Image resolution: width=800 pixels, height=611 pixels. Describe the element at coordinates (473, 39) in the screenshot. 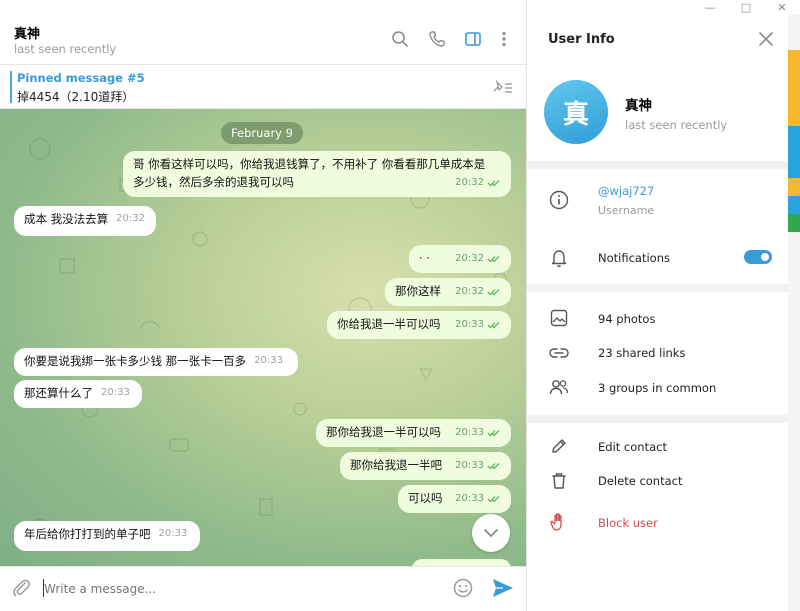

I see `sidebar-toggle-icon` at that location.